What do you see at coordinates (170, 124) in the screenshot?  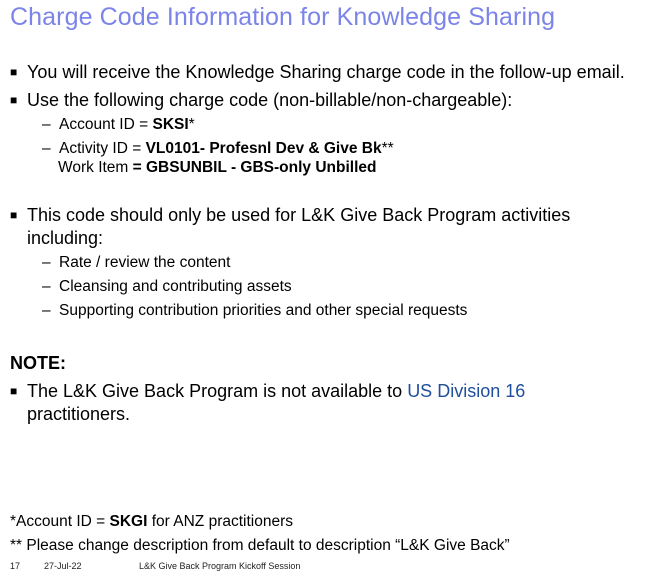 I see `account-value: SKSI` at bounding box center [170, 124].